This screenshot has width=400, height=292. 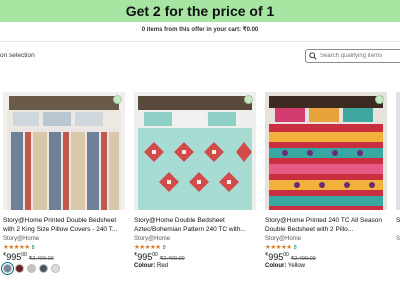 What do you see at coordinates (398, 225) in the screenshot?
I see `product-title: S` at bounding box center [398, 225].